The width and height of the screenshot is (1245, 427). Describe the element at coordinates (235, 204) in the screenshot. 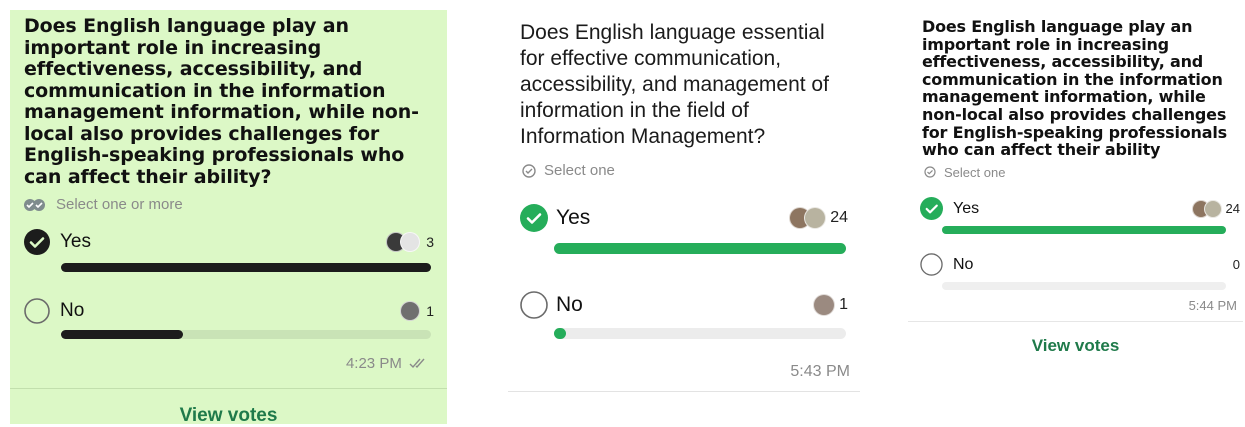

I see `poll-hint: Select one or more` at that location.